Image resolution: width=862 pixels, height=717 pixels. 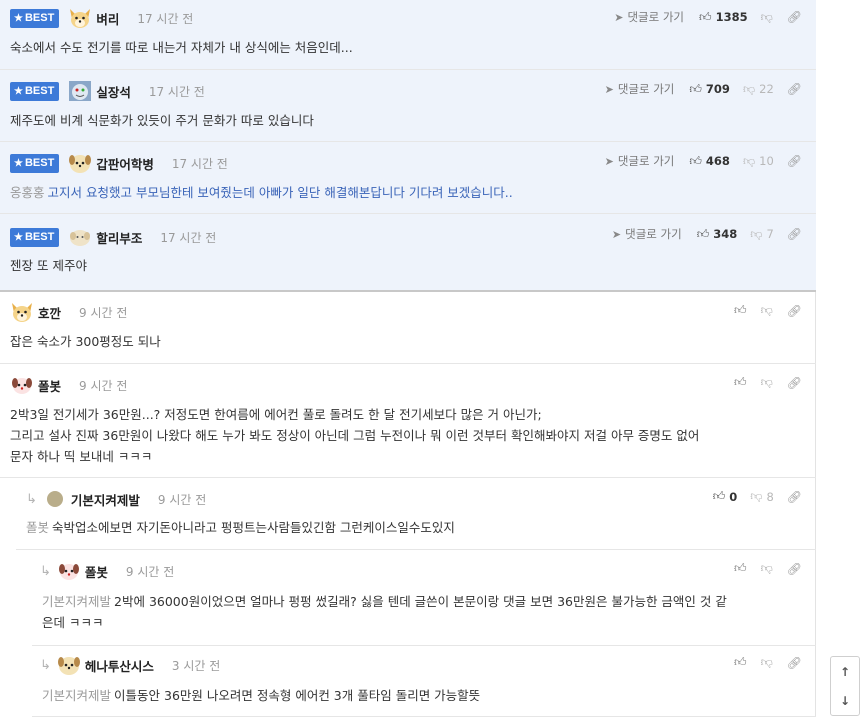 What do you see at coordinates (709, 161) in the screenshot?
I see `like-button: 👍︎ 468` at bounding box center [709, 161].